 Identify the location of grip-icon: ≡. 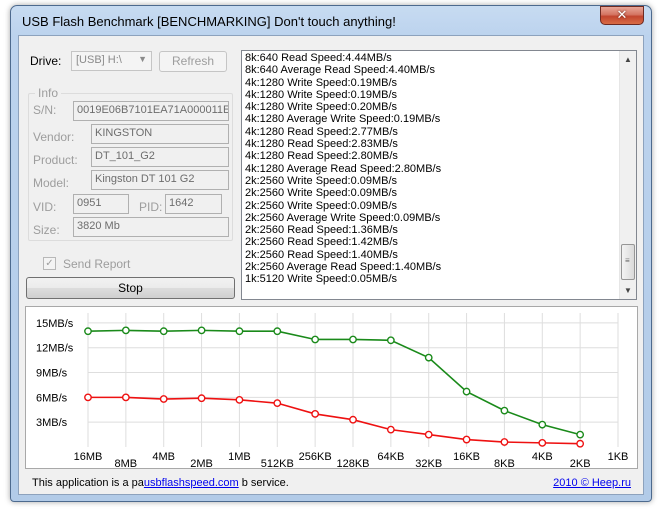
(627, 260).